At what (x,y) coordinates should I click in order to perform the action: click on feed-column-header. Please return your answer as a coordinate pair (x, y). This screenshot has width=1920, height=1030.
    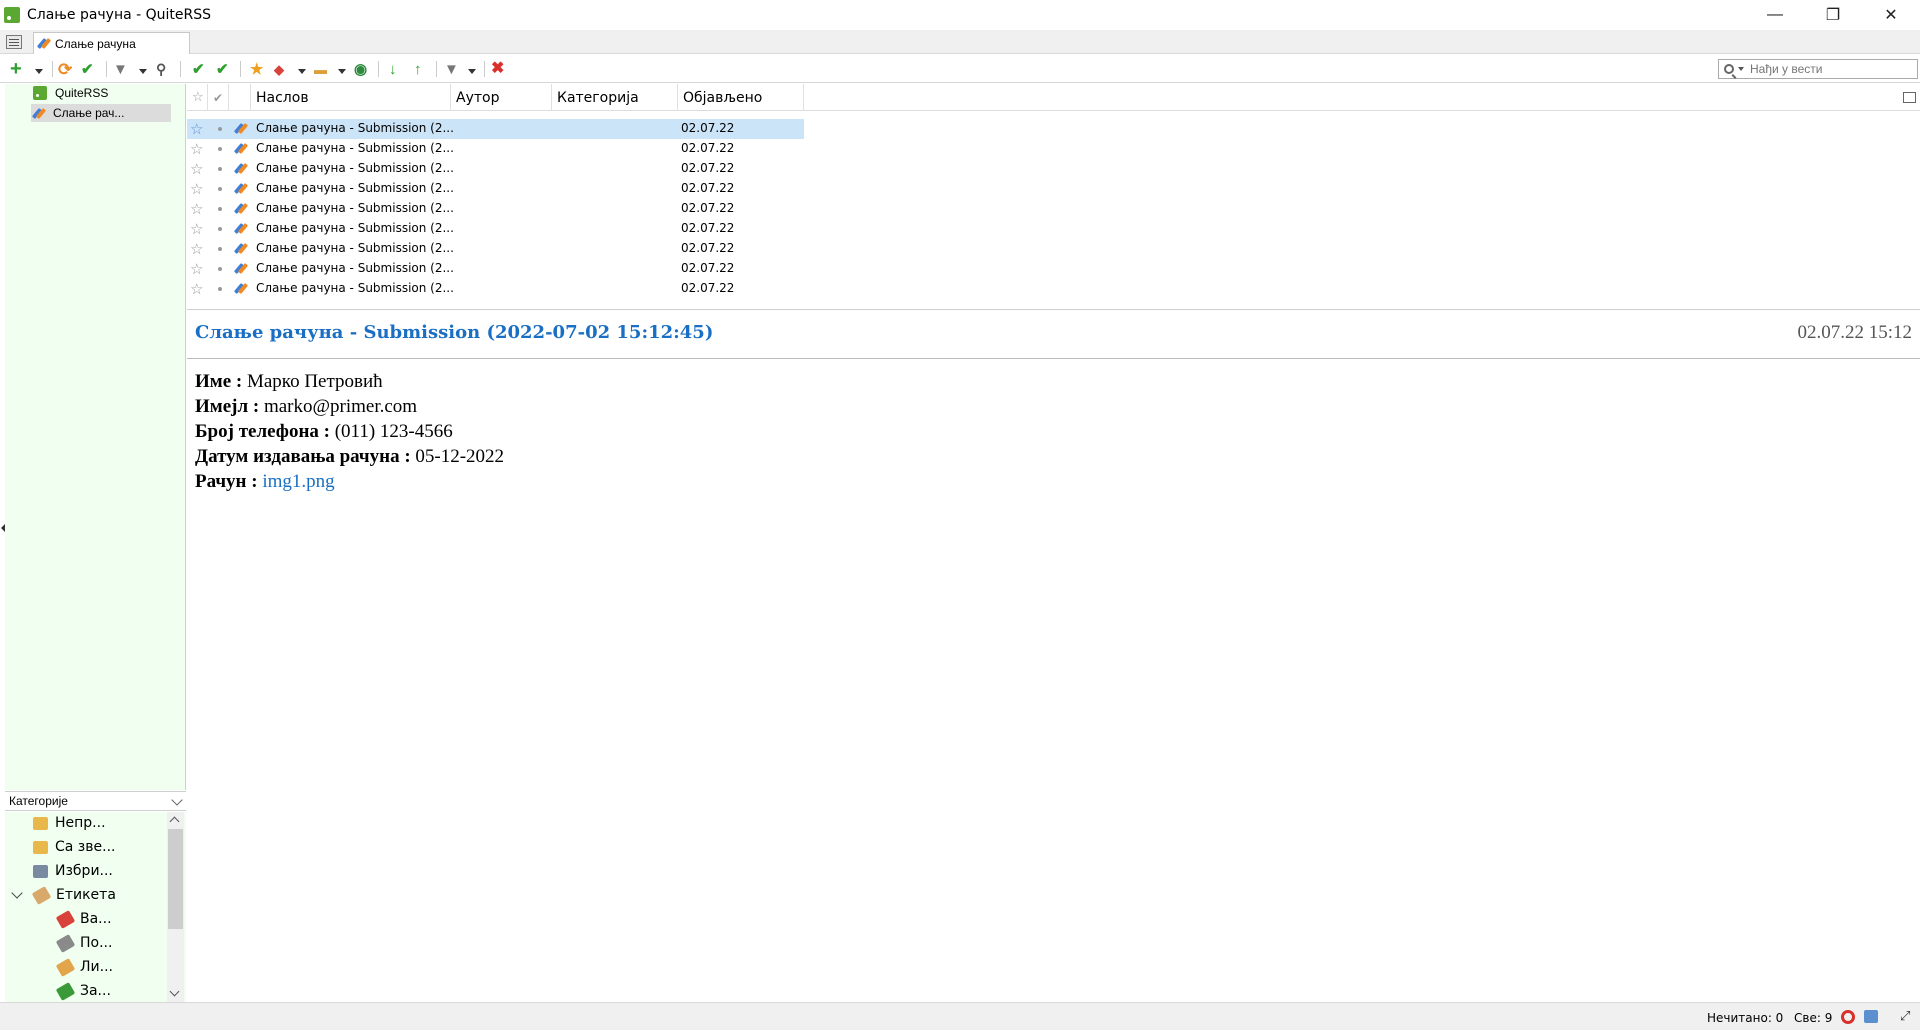
    Looking at the image, I should click on (240, 97).